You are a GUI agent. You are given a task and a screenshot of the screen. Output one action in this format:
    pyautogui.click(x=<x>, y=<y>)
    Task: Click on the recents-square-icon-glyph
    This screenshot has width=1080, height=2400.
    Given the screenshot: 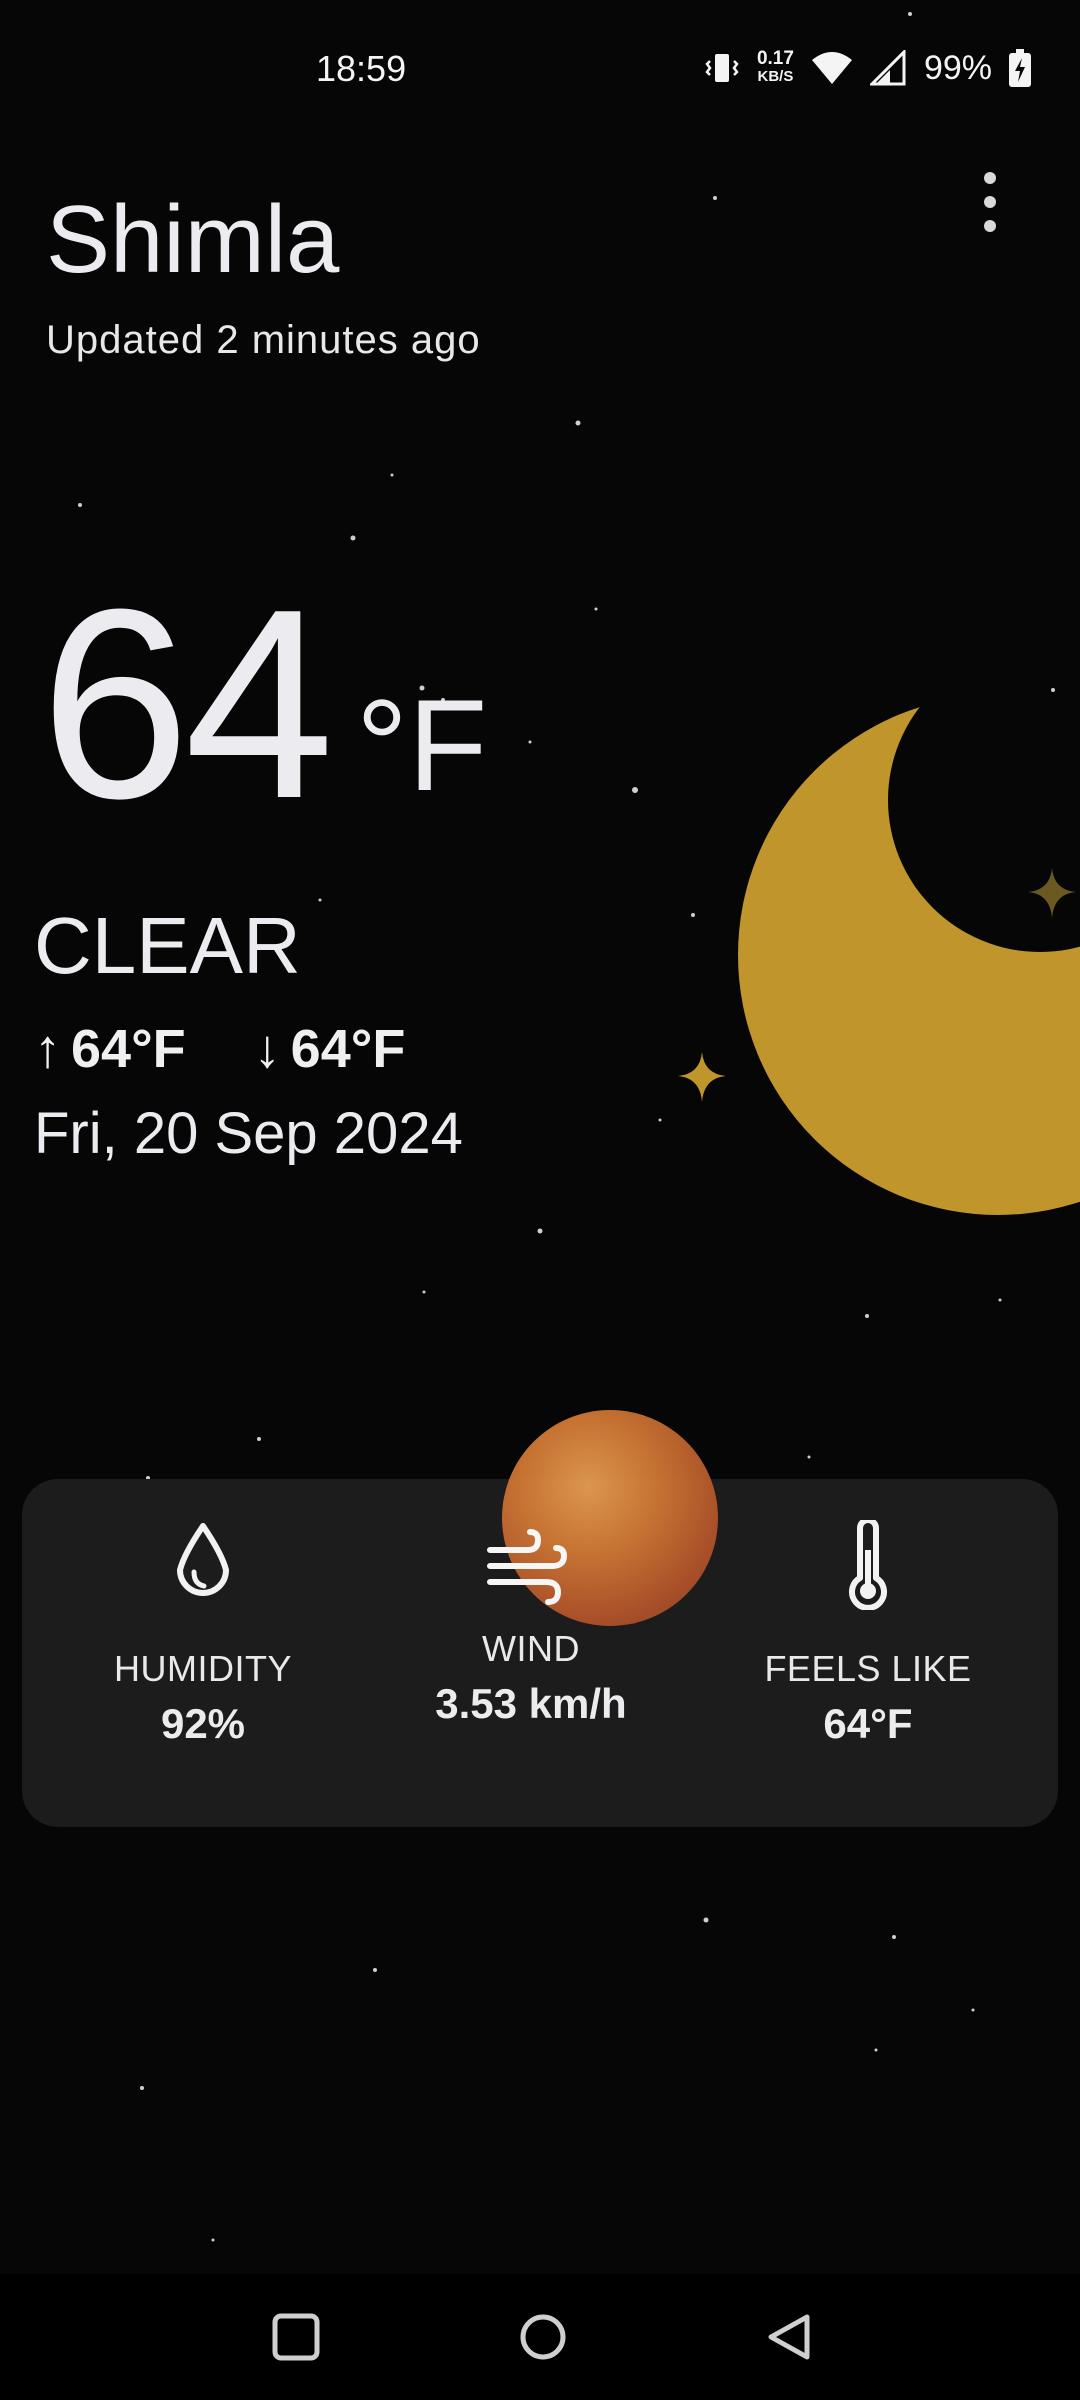 What is the action you would take?
    pyautogui.click(x=296, y=2337)
    